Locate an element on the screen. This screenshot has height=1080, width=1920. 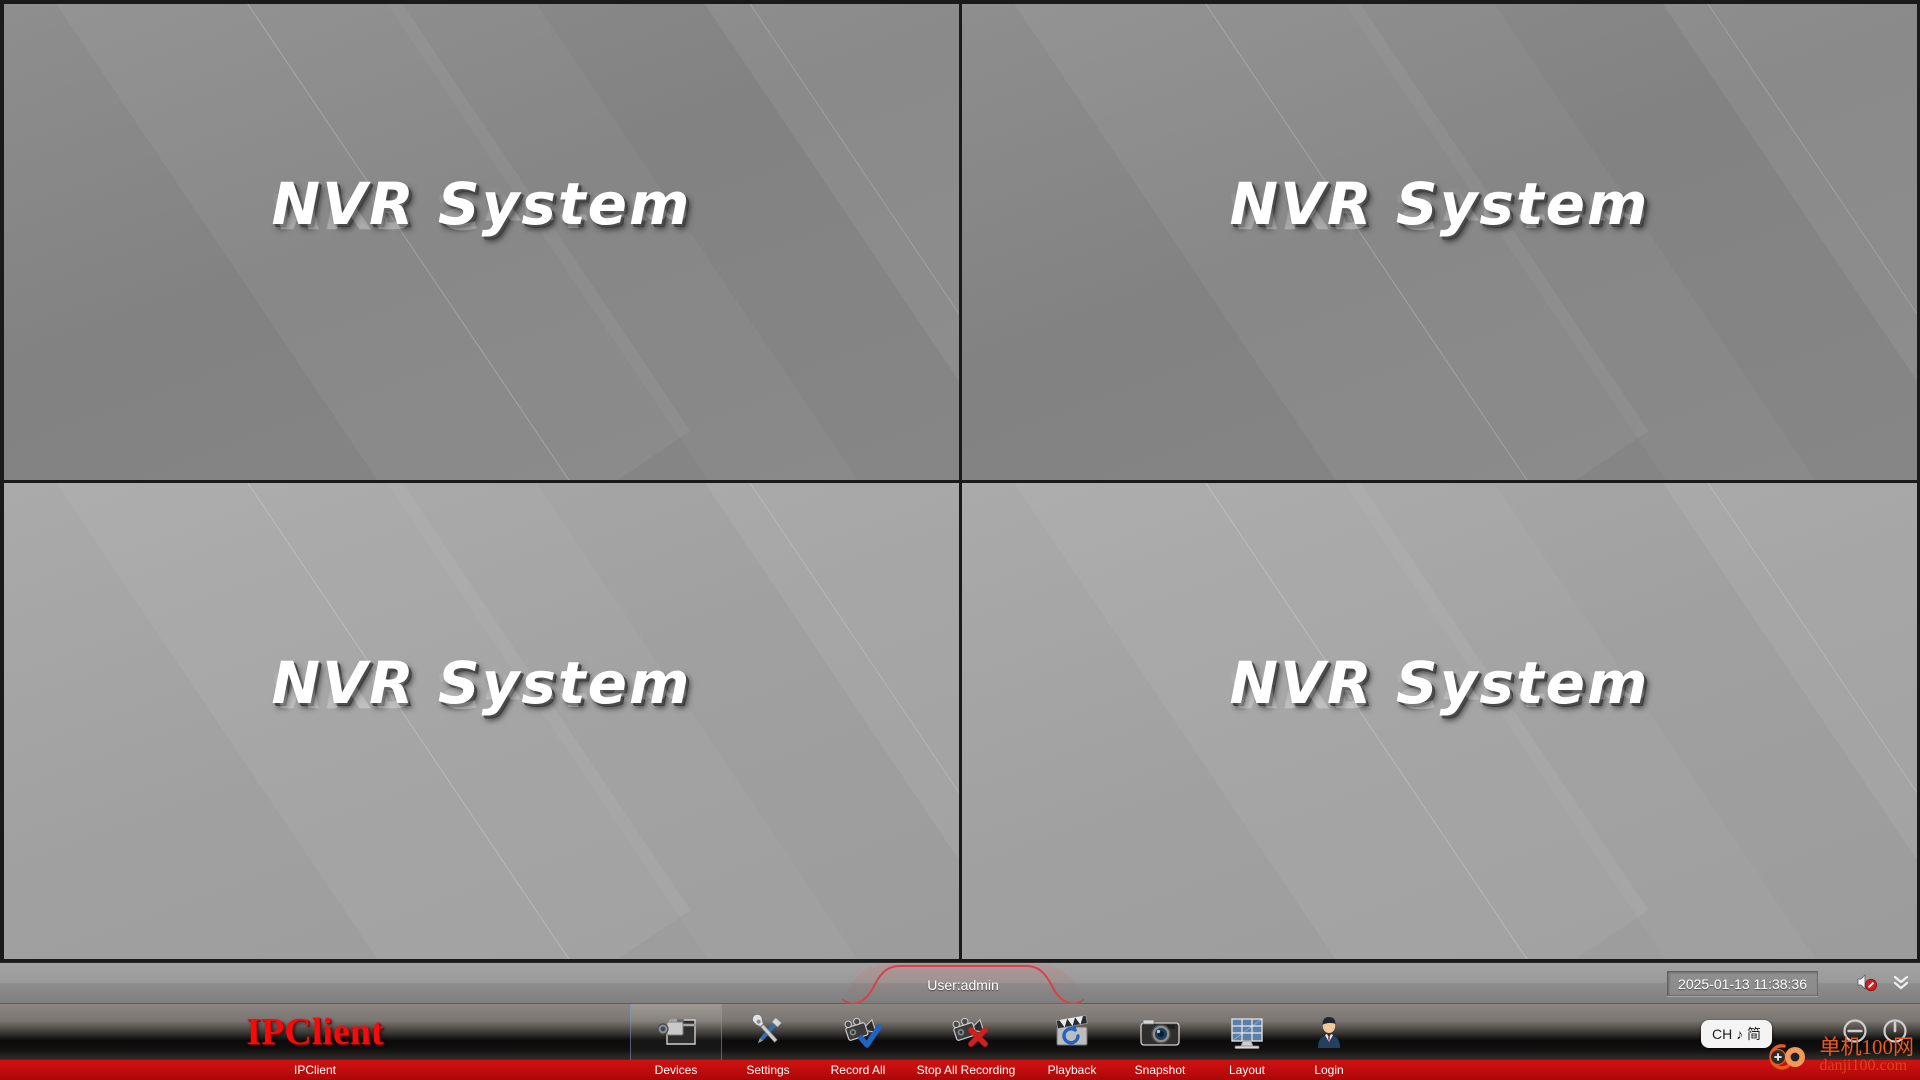
window-controls is located at coordinates (1875, 1031).